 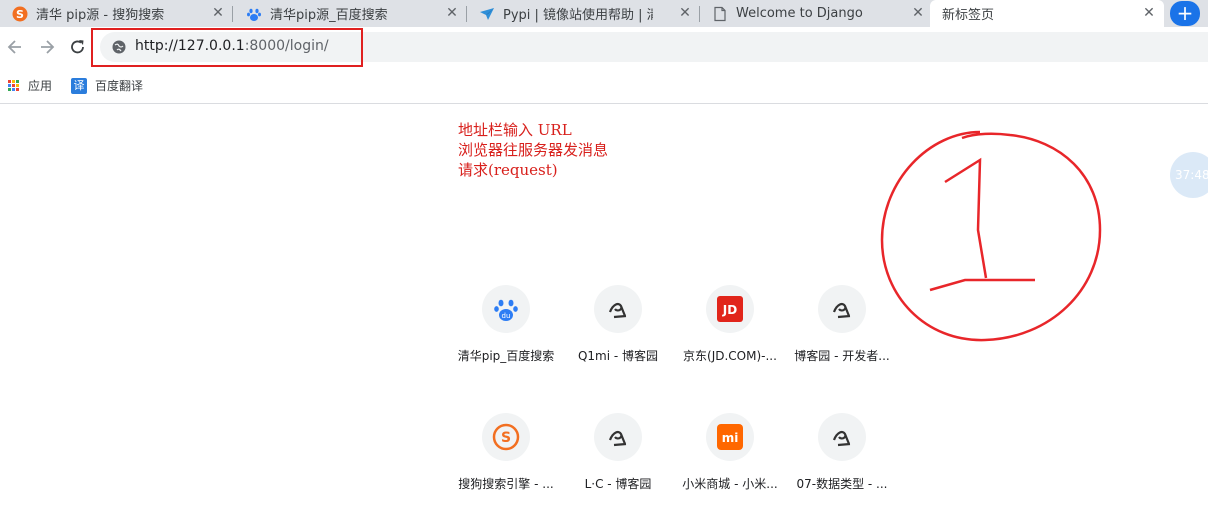 I want to click on tab-separator, so click(x=232, y=14).